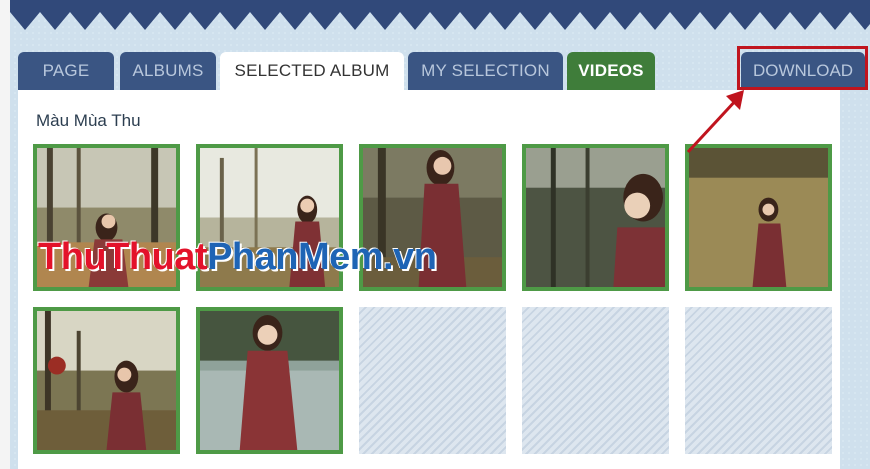 The image size is (870, 469). I want to click on zigzag-border, so click(440, 15).